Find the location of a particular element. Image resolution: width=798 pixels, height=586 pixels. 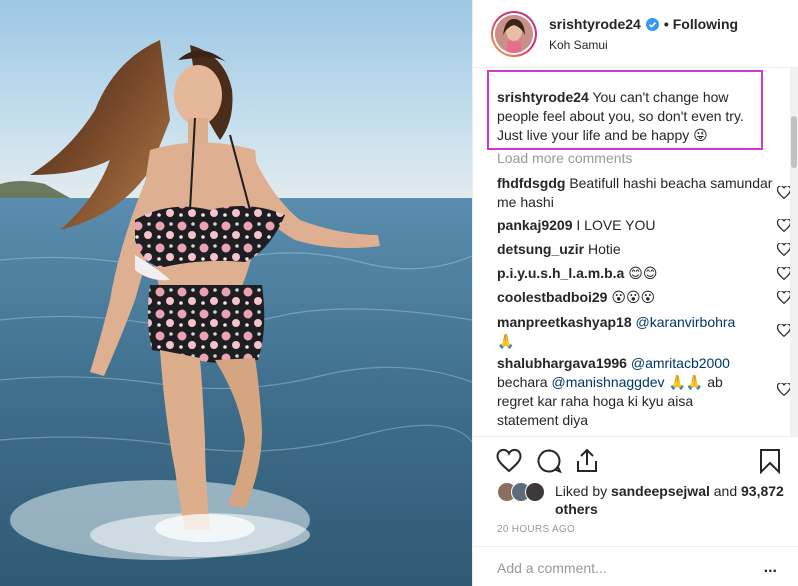

comment-mention-link: @manishnaggdev is located at coordinates (607, 382).